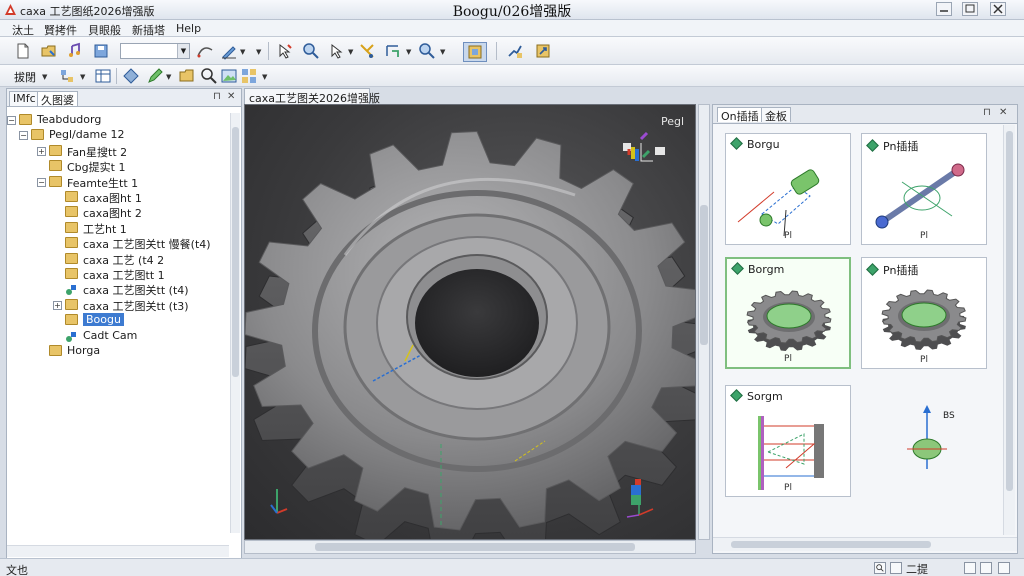 The width and height of the screenshot is (1024, 576). Describe the element at coordinates (475, 52) in the screenshot. I see `layout-toggle-button` at that location.